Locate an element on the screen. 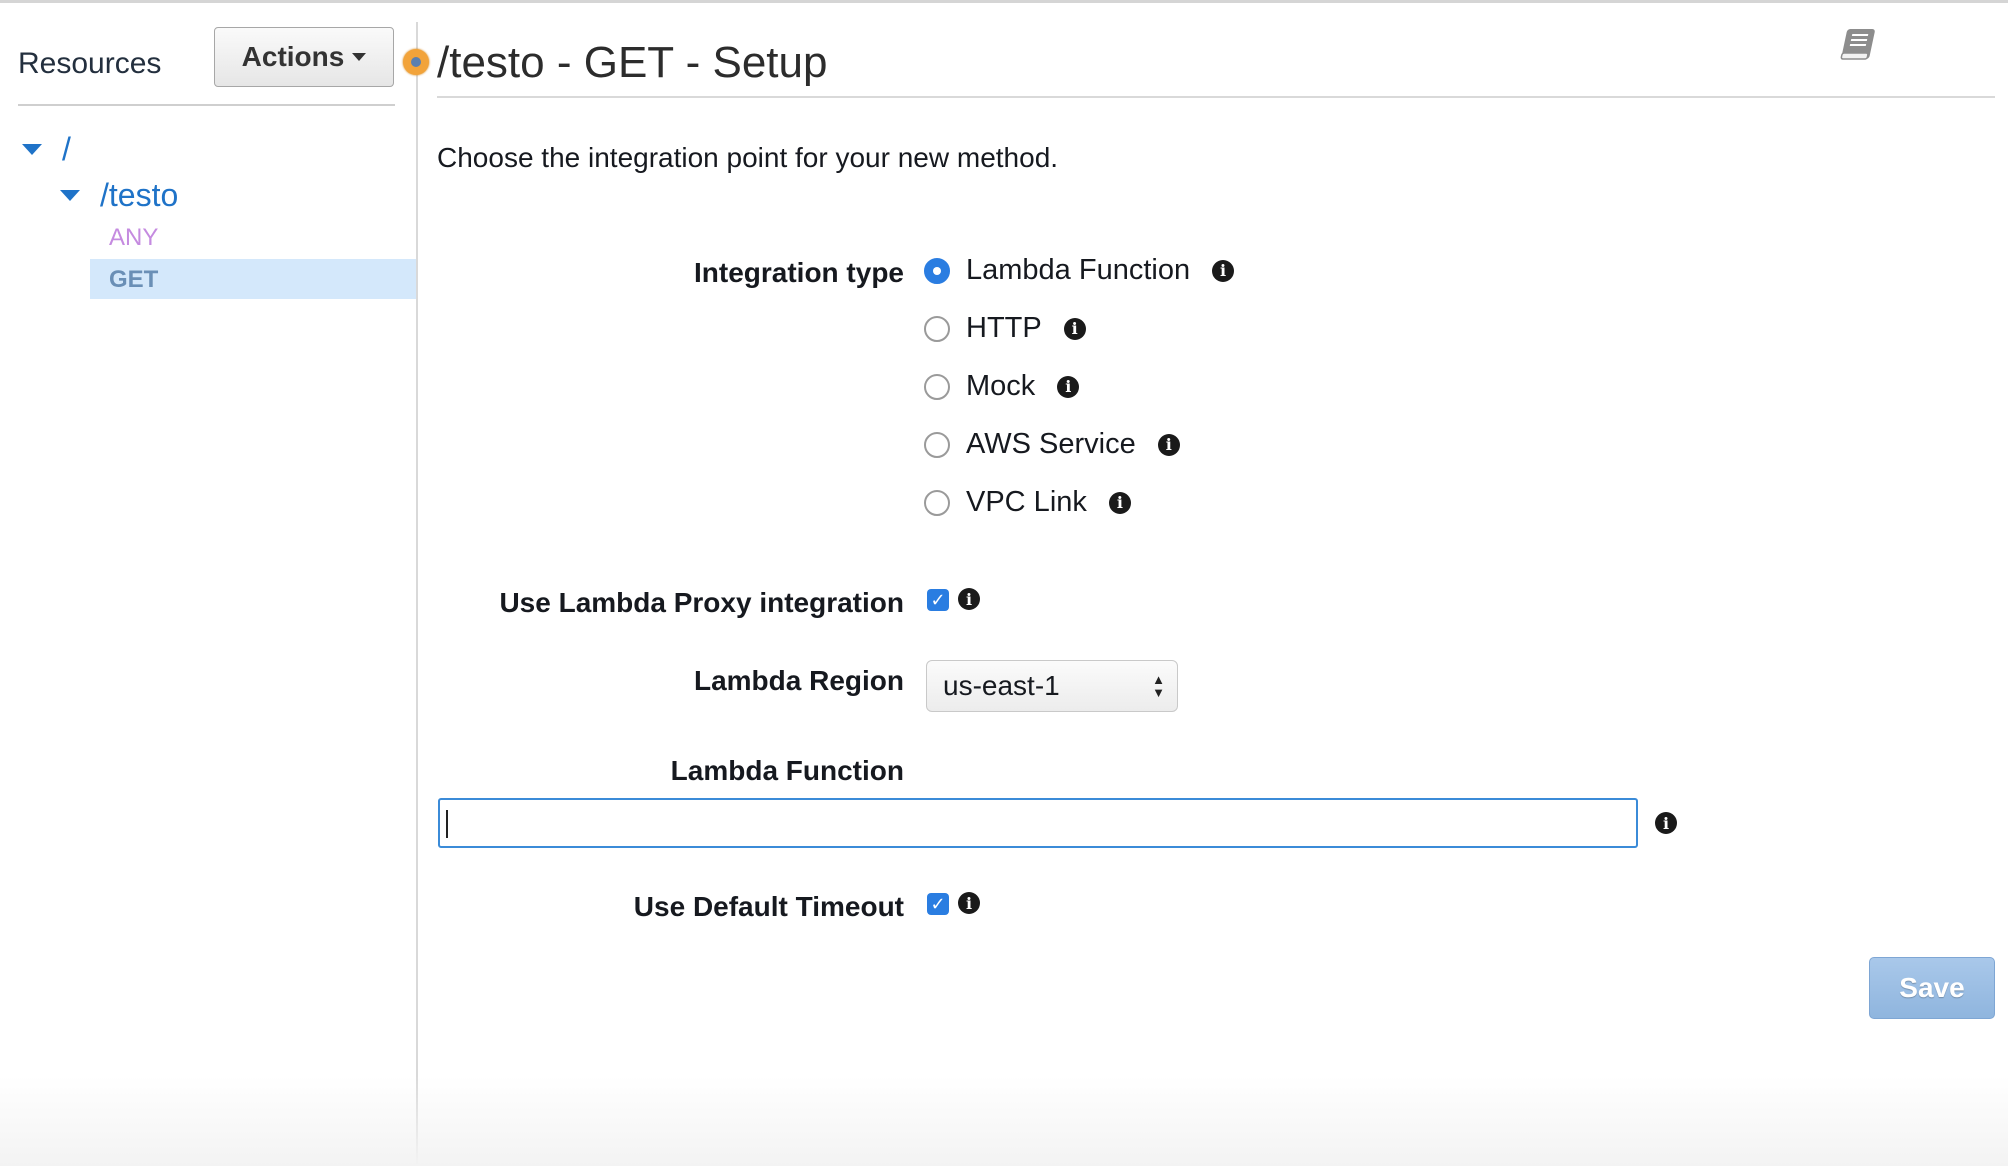 The image size is (2008, 1166). integration-type-label: Integration type is located at coordinates (798, 272).